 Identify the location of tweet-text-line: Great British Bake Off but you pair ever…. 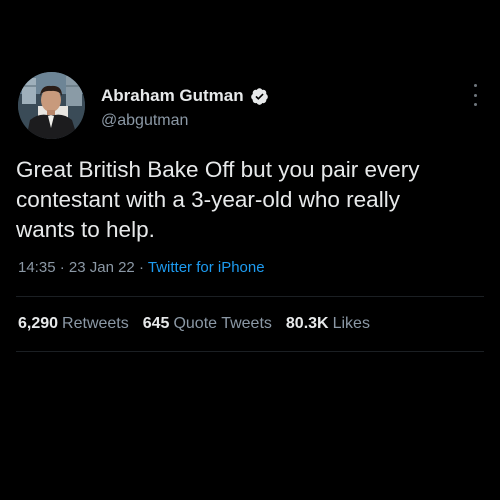
(218, 169).